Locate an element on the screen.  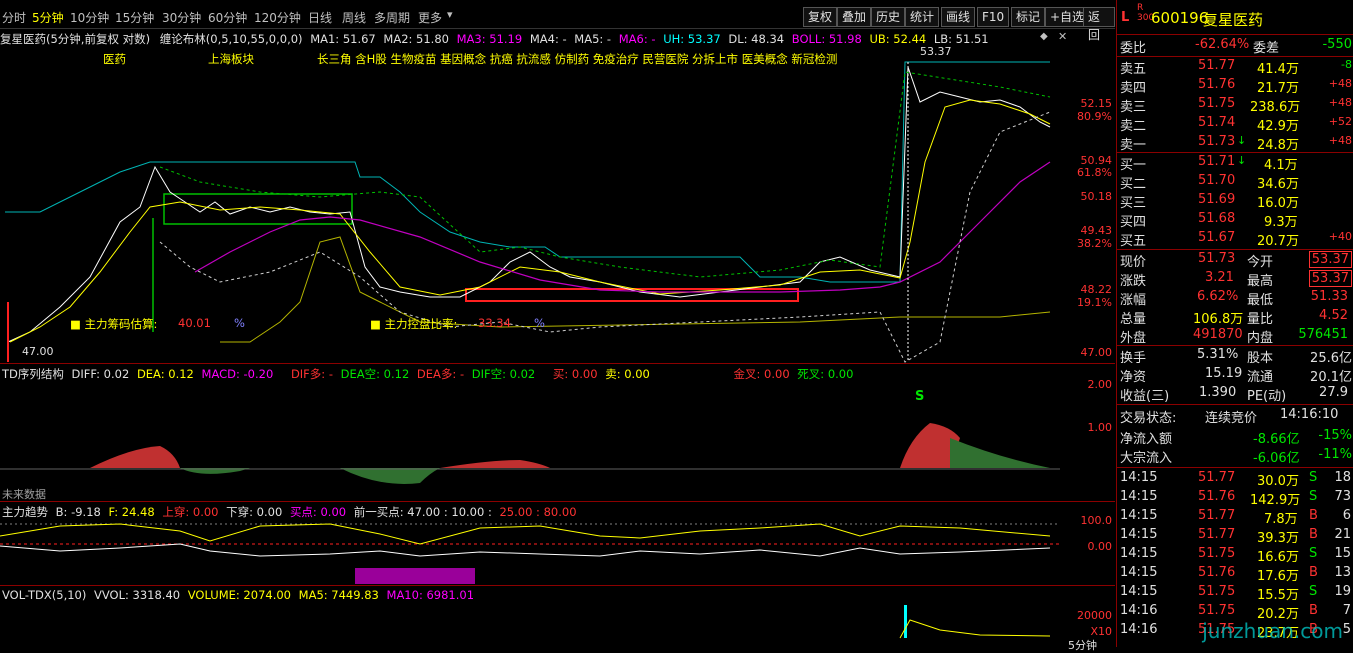
quote-row-5: 外盘 491870 内盘 576451 is located at coordinates (1235, 336).